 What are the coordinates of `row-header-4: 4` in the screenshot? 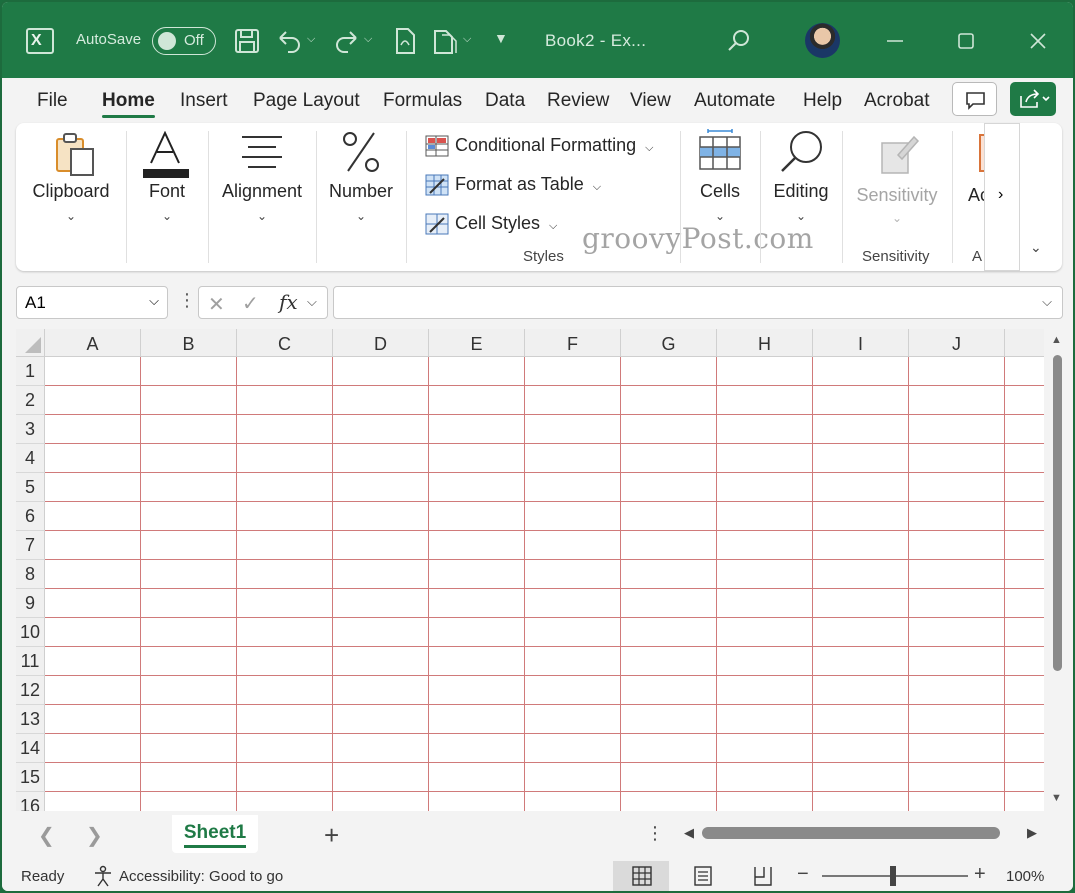 It's located at (30, 458).